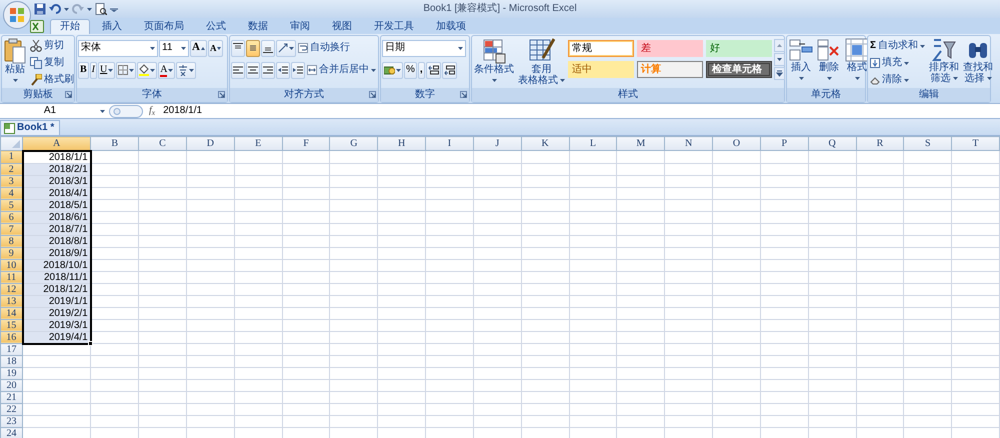 The image size is (1000, 438). I want to click on row-header: 14, so click(11, 313).